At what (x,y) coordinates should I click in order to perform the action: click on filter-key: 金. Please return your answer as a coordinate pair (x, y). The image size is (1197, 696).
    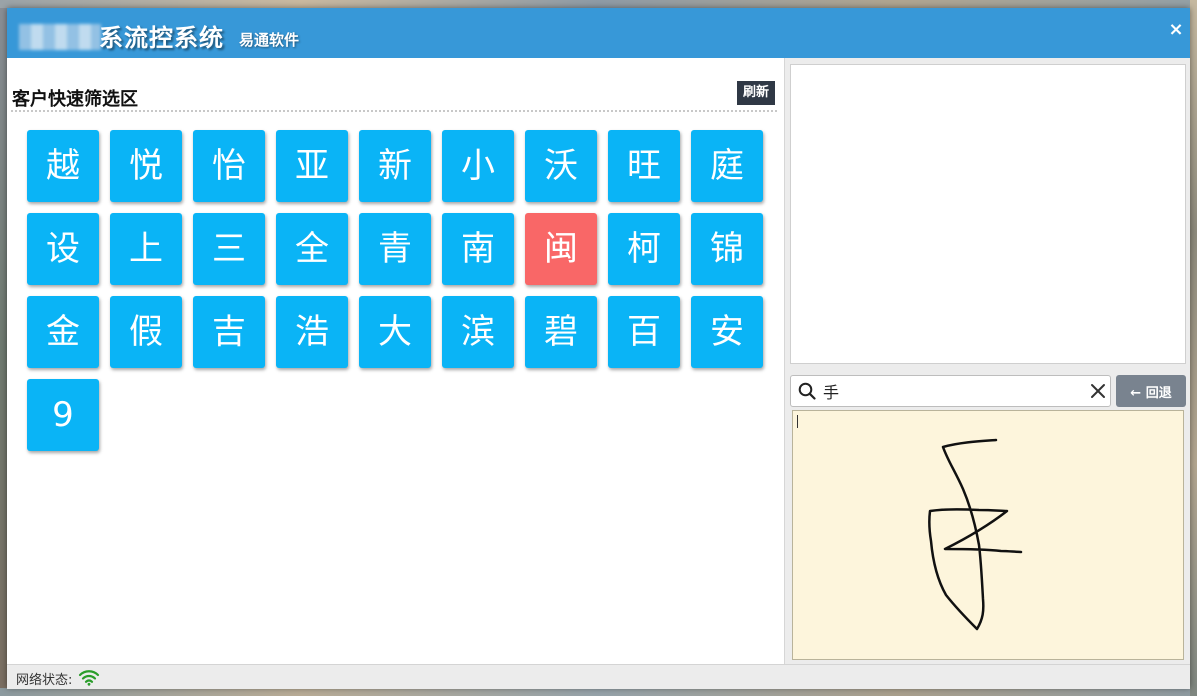
    Looking at the image, I should click on (63, 332).